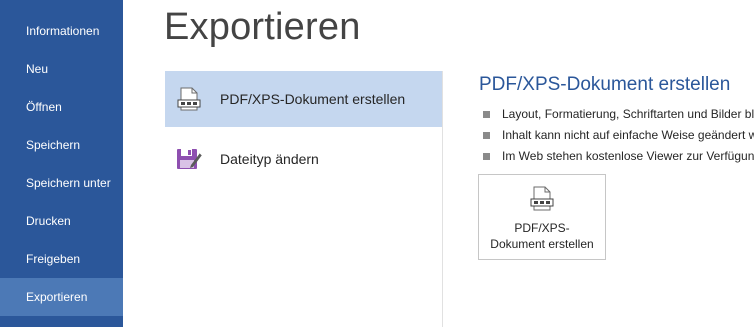 This screenshot has width=754, height=327. I want to click on page-title: Exportieren, so click(262, 27).